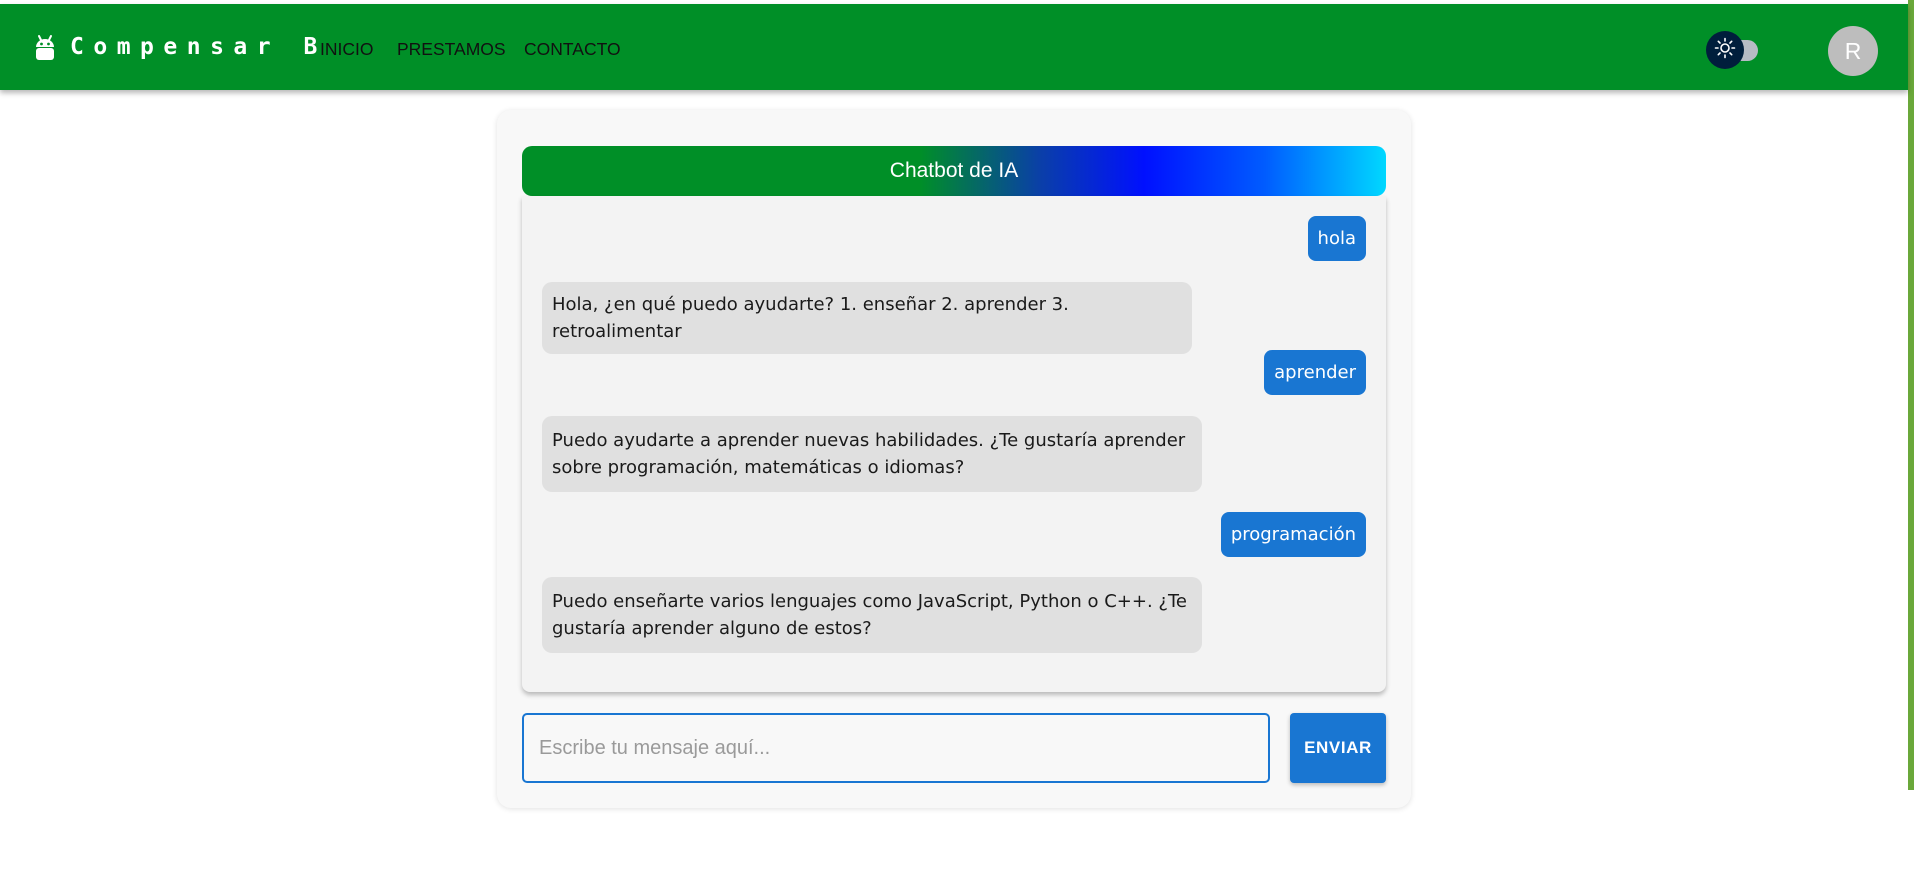 The height and width of the screenshot is (876, 1914). I want to click on page-edge, so click(1911, 395).